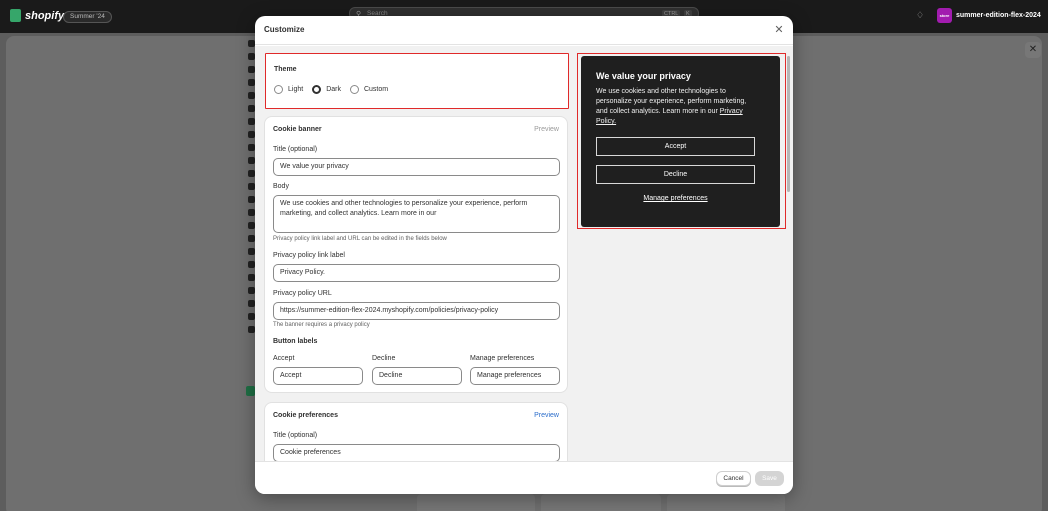  What do you see at coordinates (87, 17) in the screenshot?
I see `edition-badge: Summer '24` at bounding box center [87, 17].